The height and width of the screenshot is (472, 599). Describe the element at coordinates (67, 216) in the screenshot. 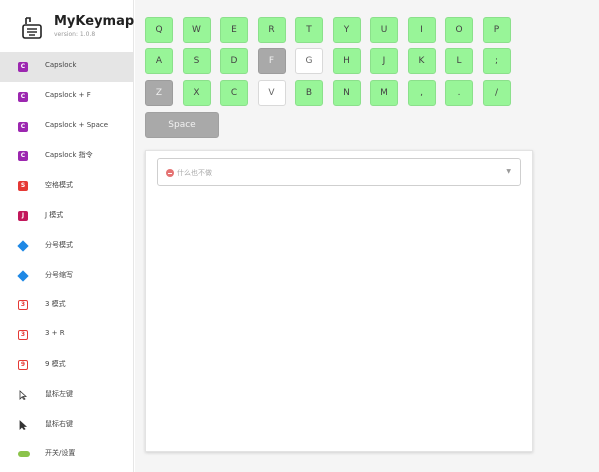

I see `sidebar-item: J J 模式` at that location.